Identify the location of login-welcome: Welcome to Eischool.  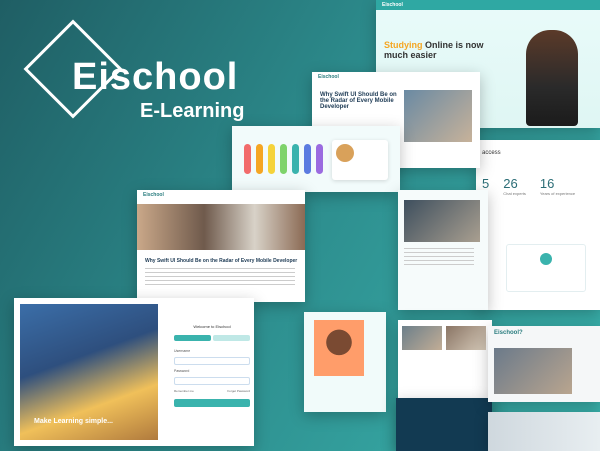
(212, 326).